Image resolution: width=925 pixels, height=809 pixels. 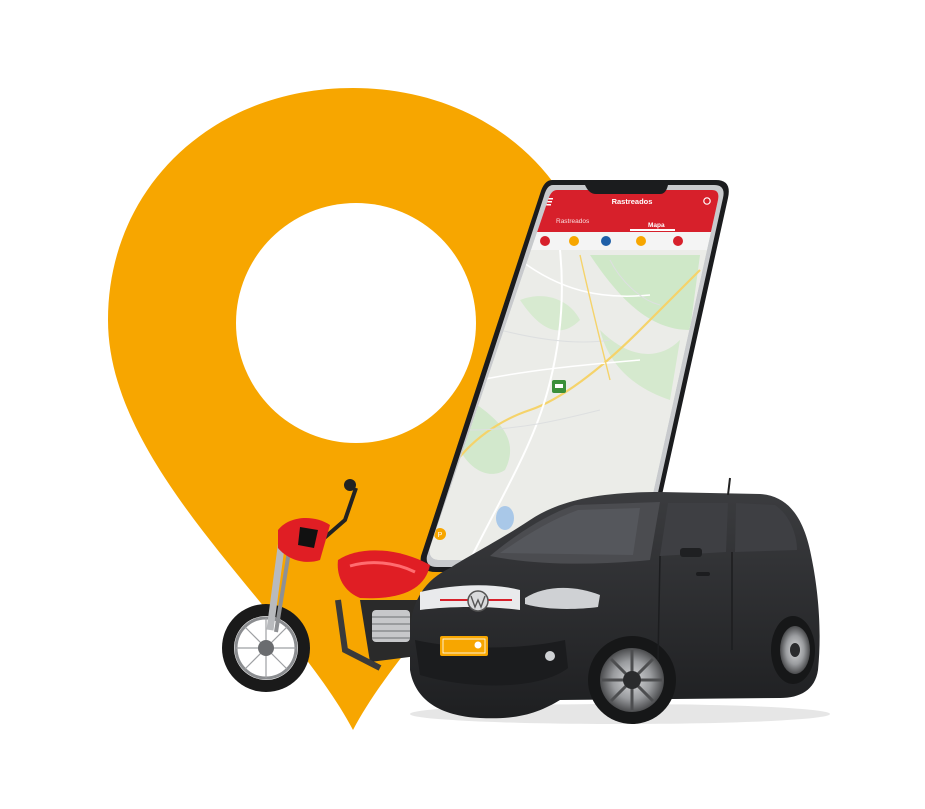 What do you see at coordinates (606, 241) in the screenshot?
I see `car-icon` at bounding box center [606, 241].